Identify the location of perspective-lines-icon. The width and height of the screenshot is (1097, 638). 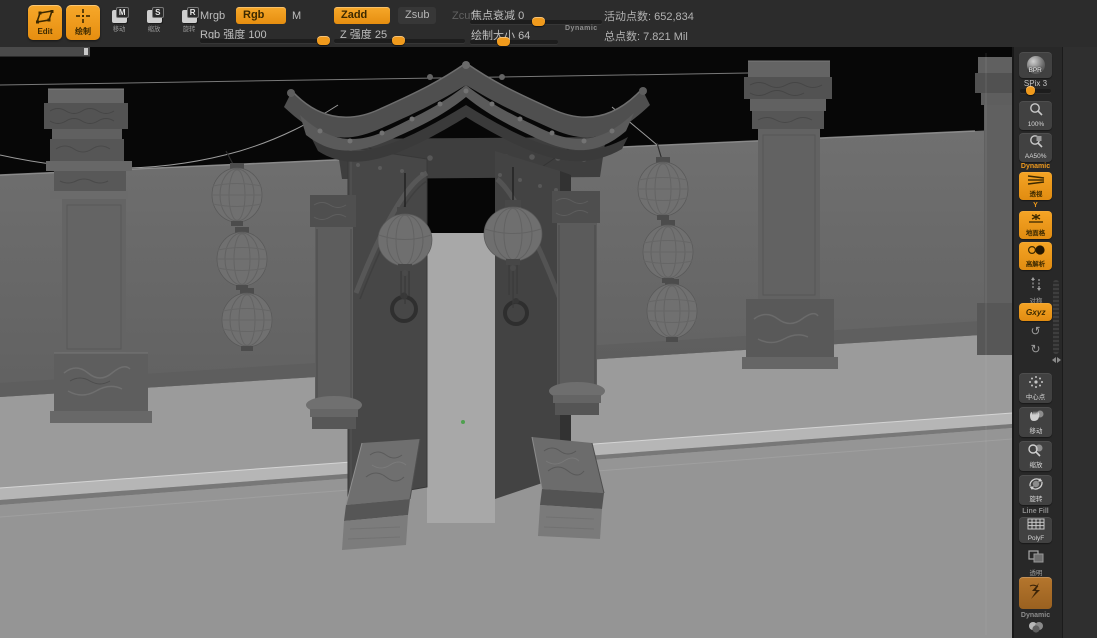
(1036, 182).